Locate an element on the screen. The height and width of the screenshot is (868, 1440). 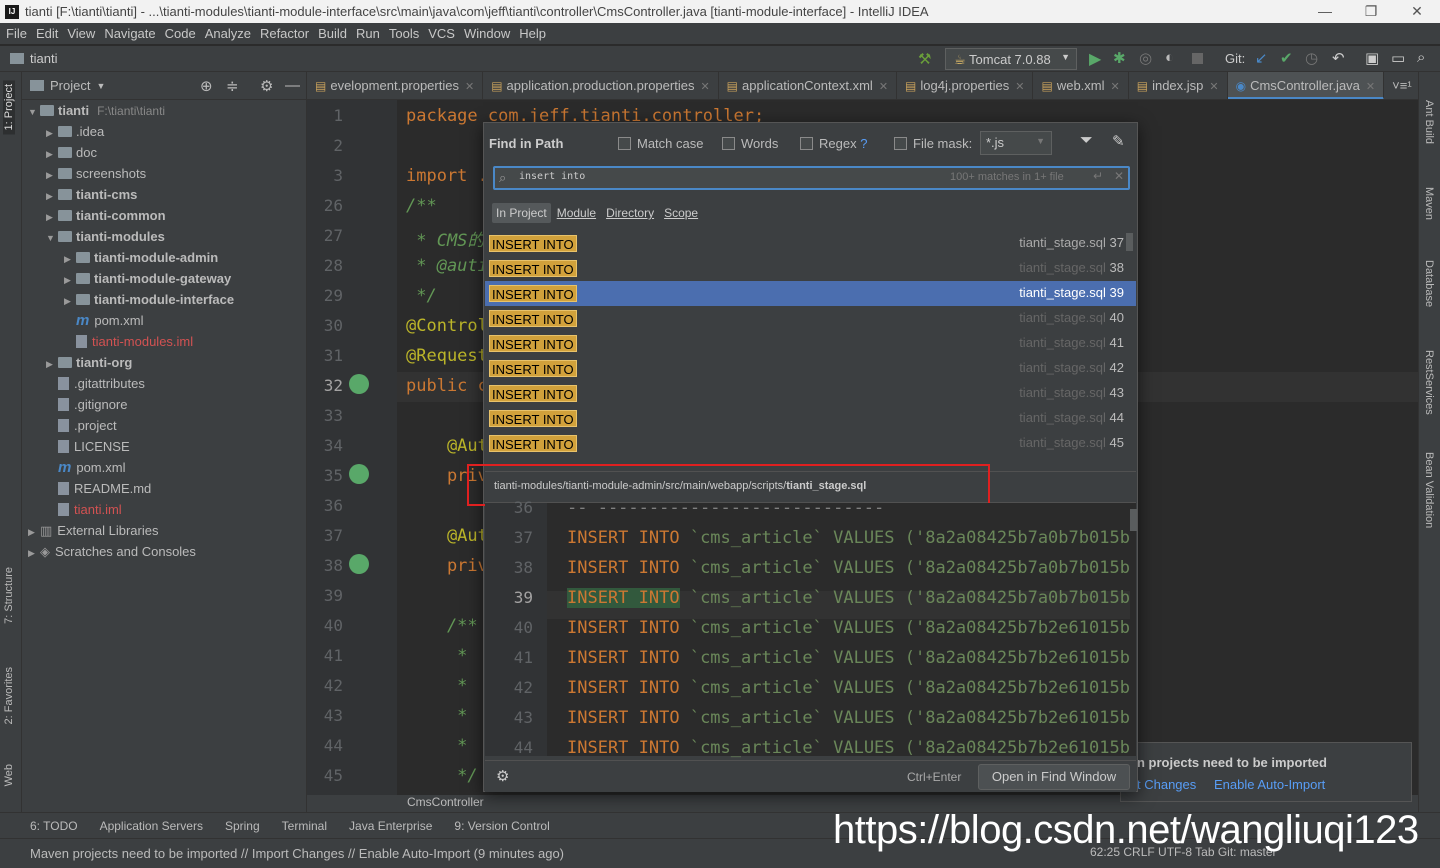
history-icon: ◷ is located at coordinates (1311, 58).